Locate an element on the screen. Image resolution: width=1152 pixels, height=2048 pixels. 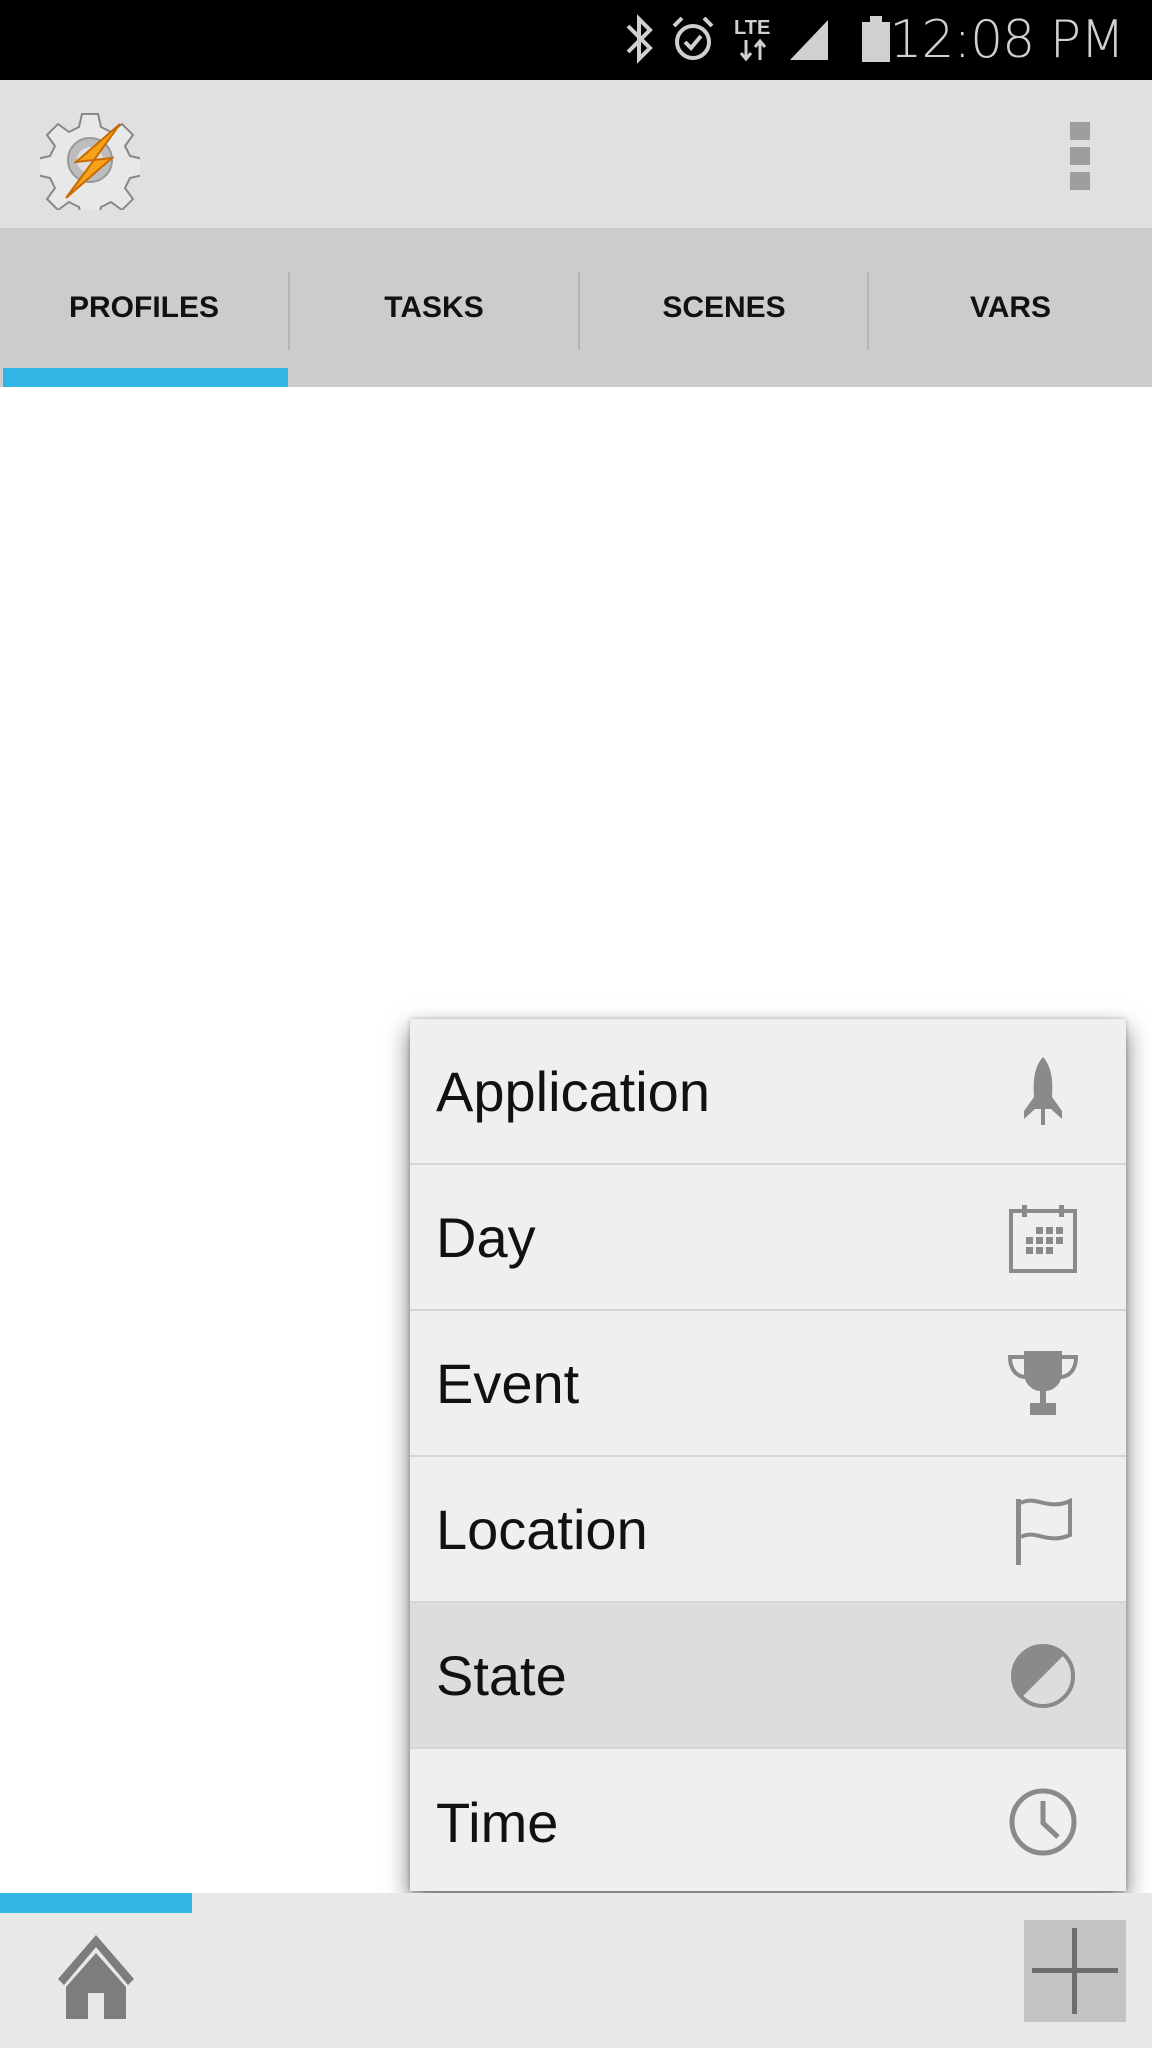
home-icon is located at coordinates (96, 1977).